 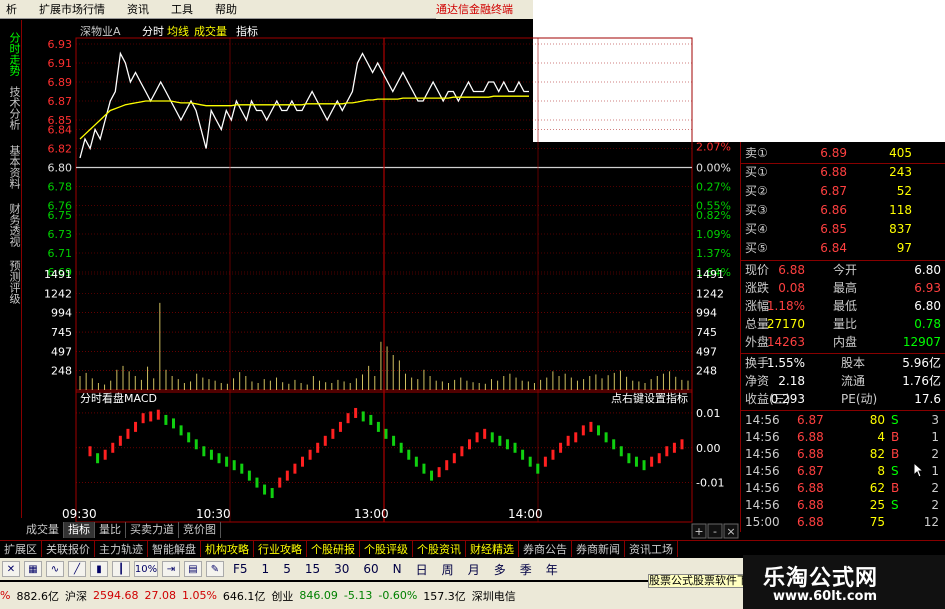 I want to click on macd-tick-label: -0.01, so click(x=710, y=483).